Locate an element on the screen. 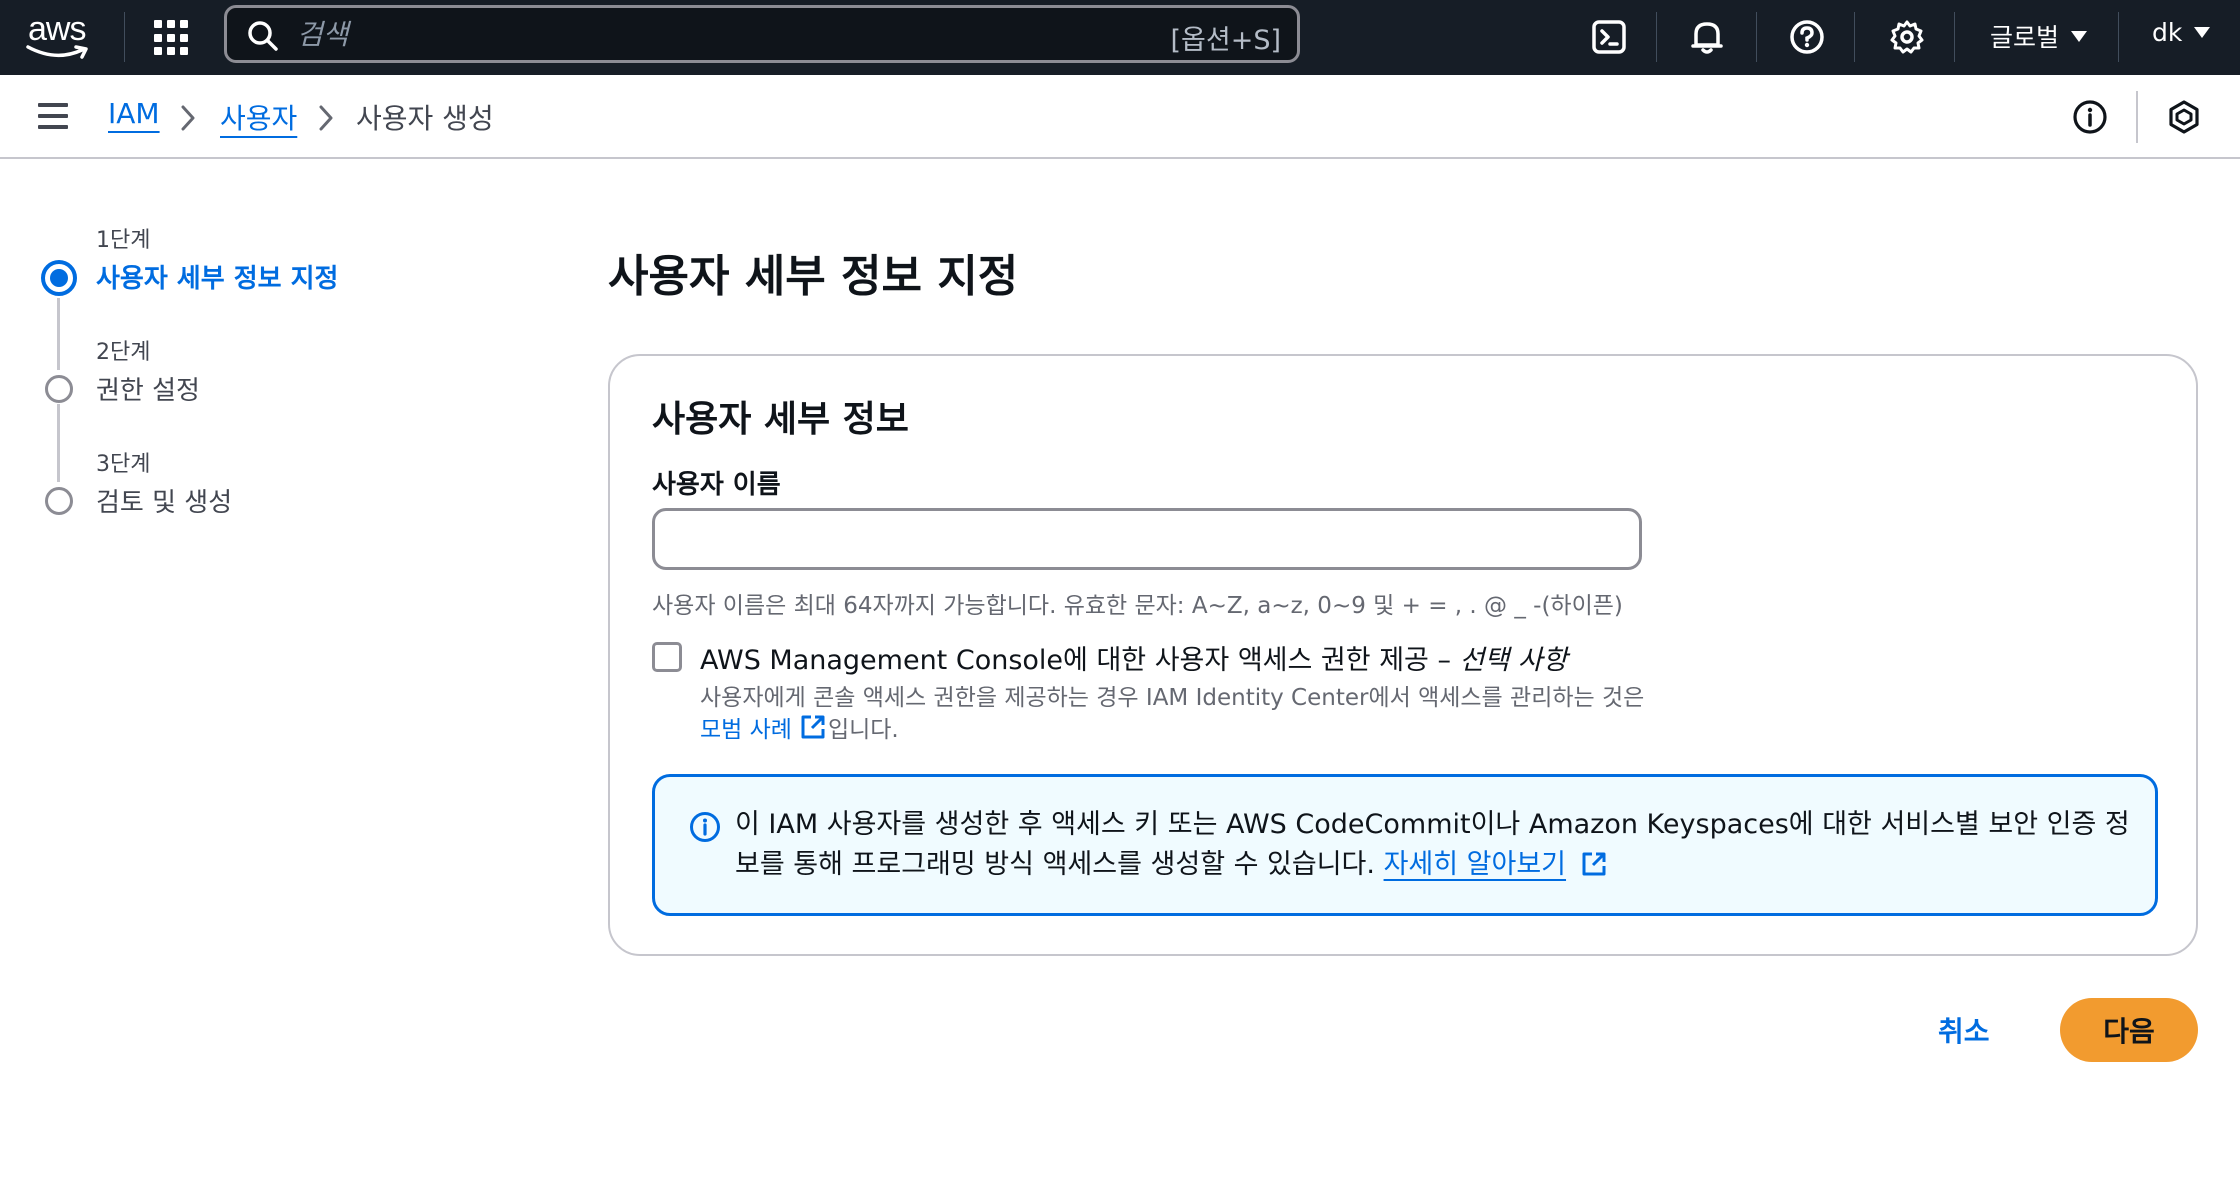  search-icon is located at coordinates (263, 36).